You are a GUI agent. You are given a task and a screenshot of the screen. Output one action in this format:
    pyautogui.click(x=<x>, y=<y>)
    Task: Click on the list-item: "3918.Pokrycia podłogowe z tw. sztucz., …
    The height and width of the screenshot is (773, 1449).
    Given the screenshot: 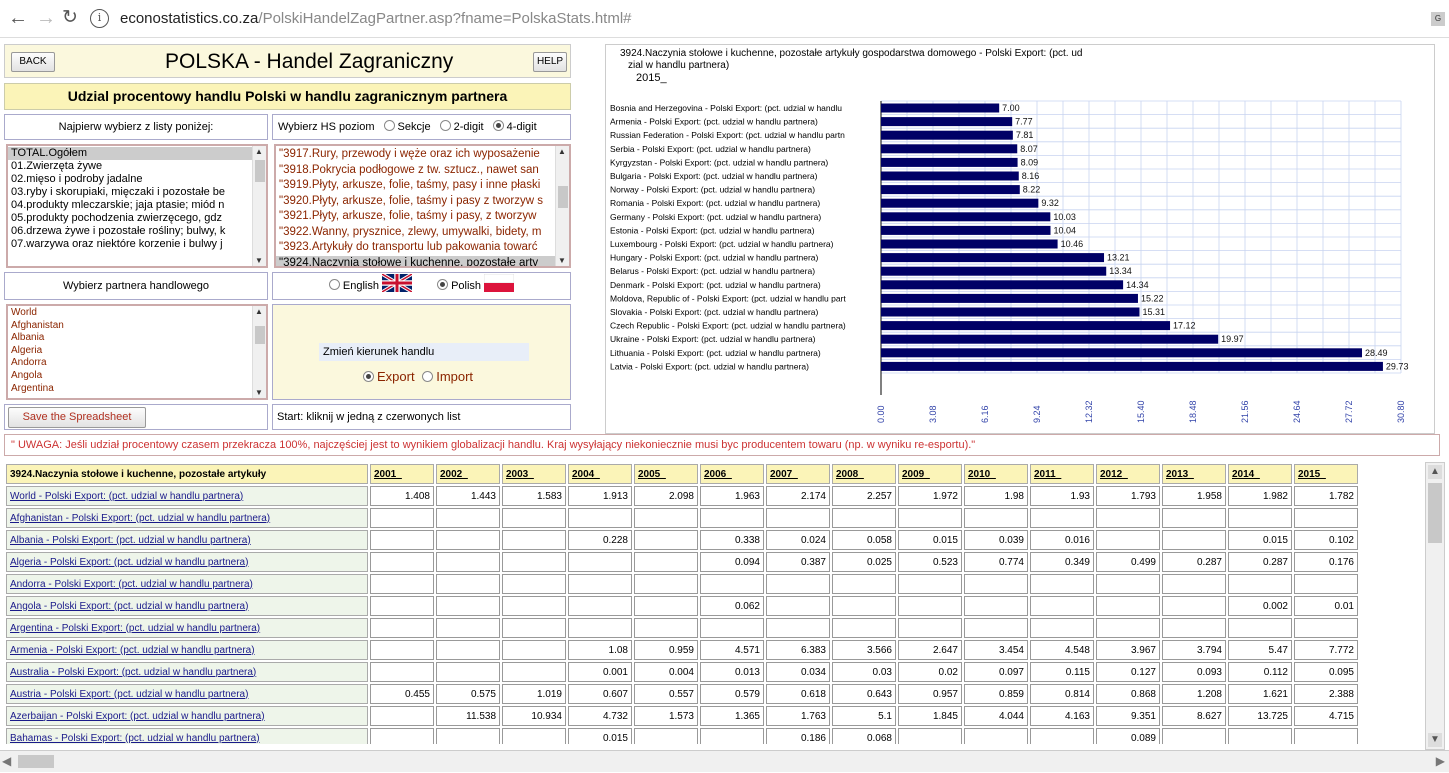 What is the action you would take?
    pyautogui.click(x=422, y=171)
    